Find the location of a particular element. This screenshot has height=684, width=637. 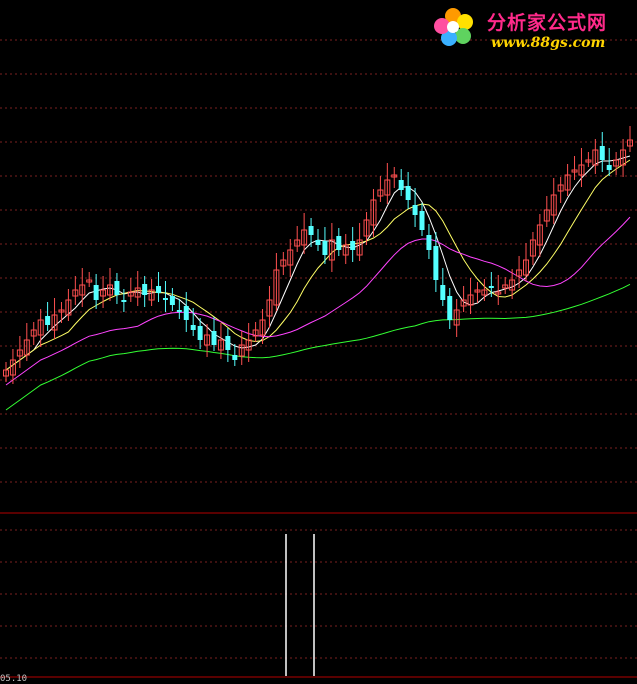

watermark-url: www.88gs.com is located at coordinates (548, 43).